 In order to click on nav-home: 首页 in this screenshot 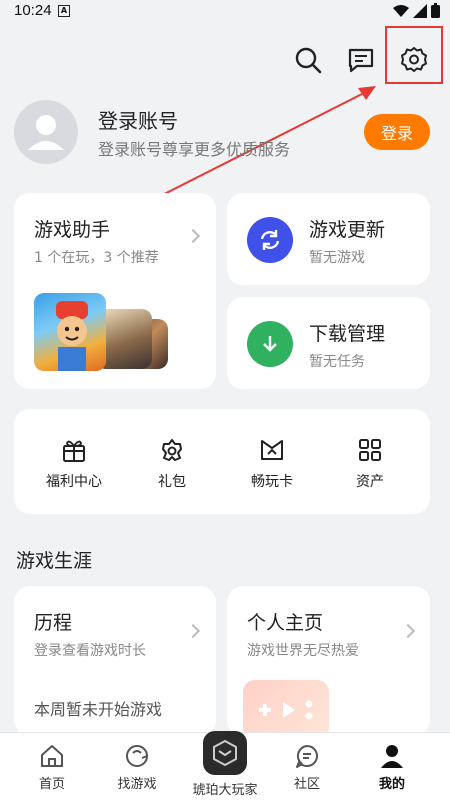, I will do `click(52, 767)`.